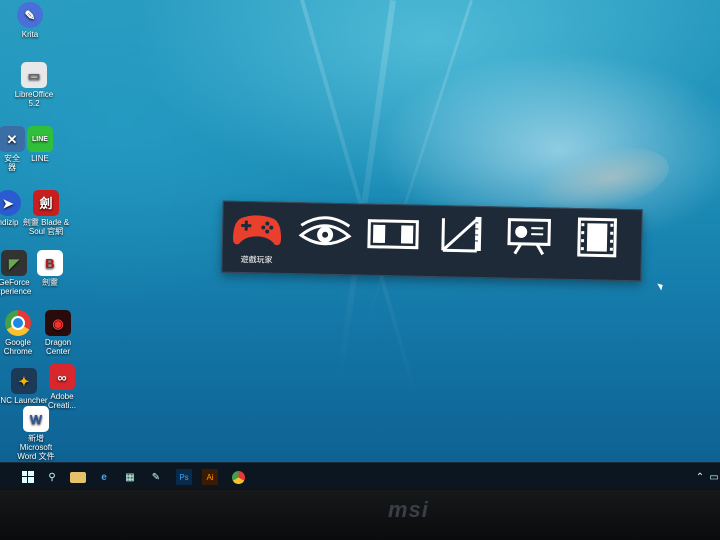 The image size is (720, 540). Describe the element at coordinates (62, 377) in the screenshot. I see `adobe-cc-icon: ∞` at that location.